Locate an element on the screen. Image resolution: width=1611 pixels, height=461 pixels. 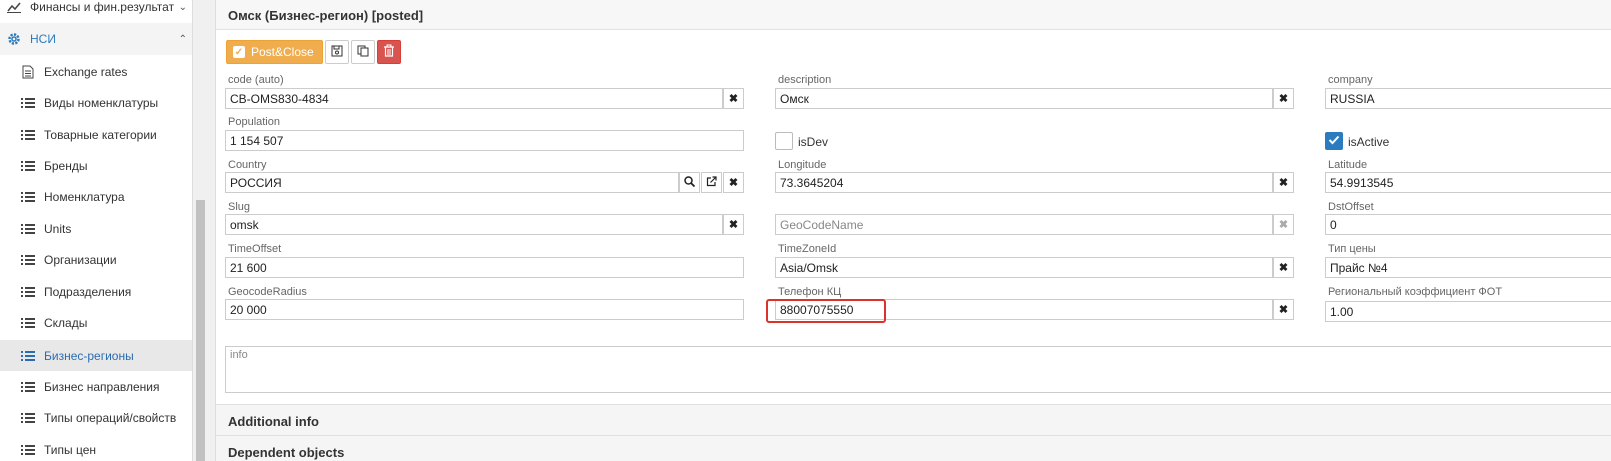
sidebar-scrollbar-thumb is located at coordinates (200, 330).